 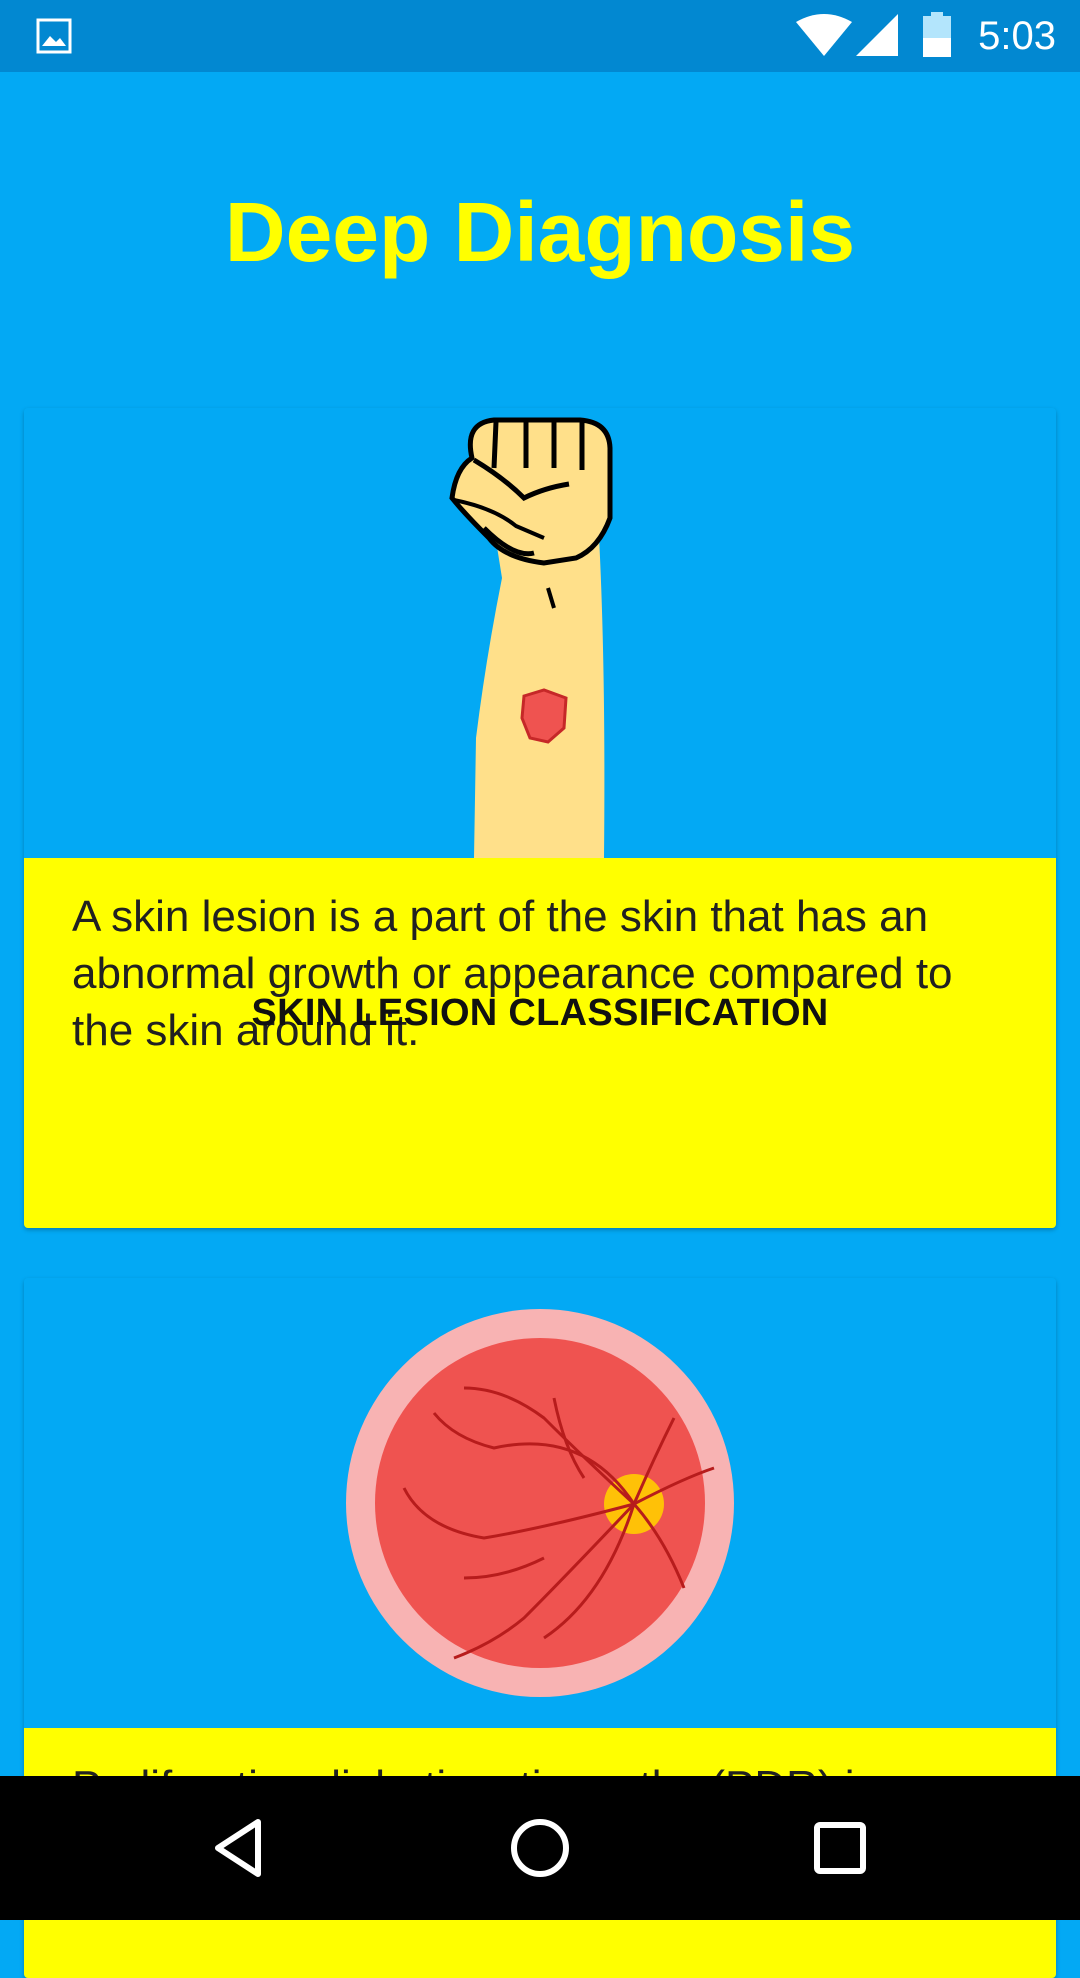 I want to click on navigation-bar, so click(x=540, y=1848).